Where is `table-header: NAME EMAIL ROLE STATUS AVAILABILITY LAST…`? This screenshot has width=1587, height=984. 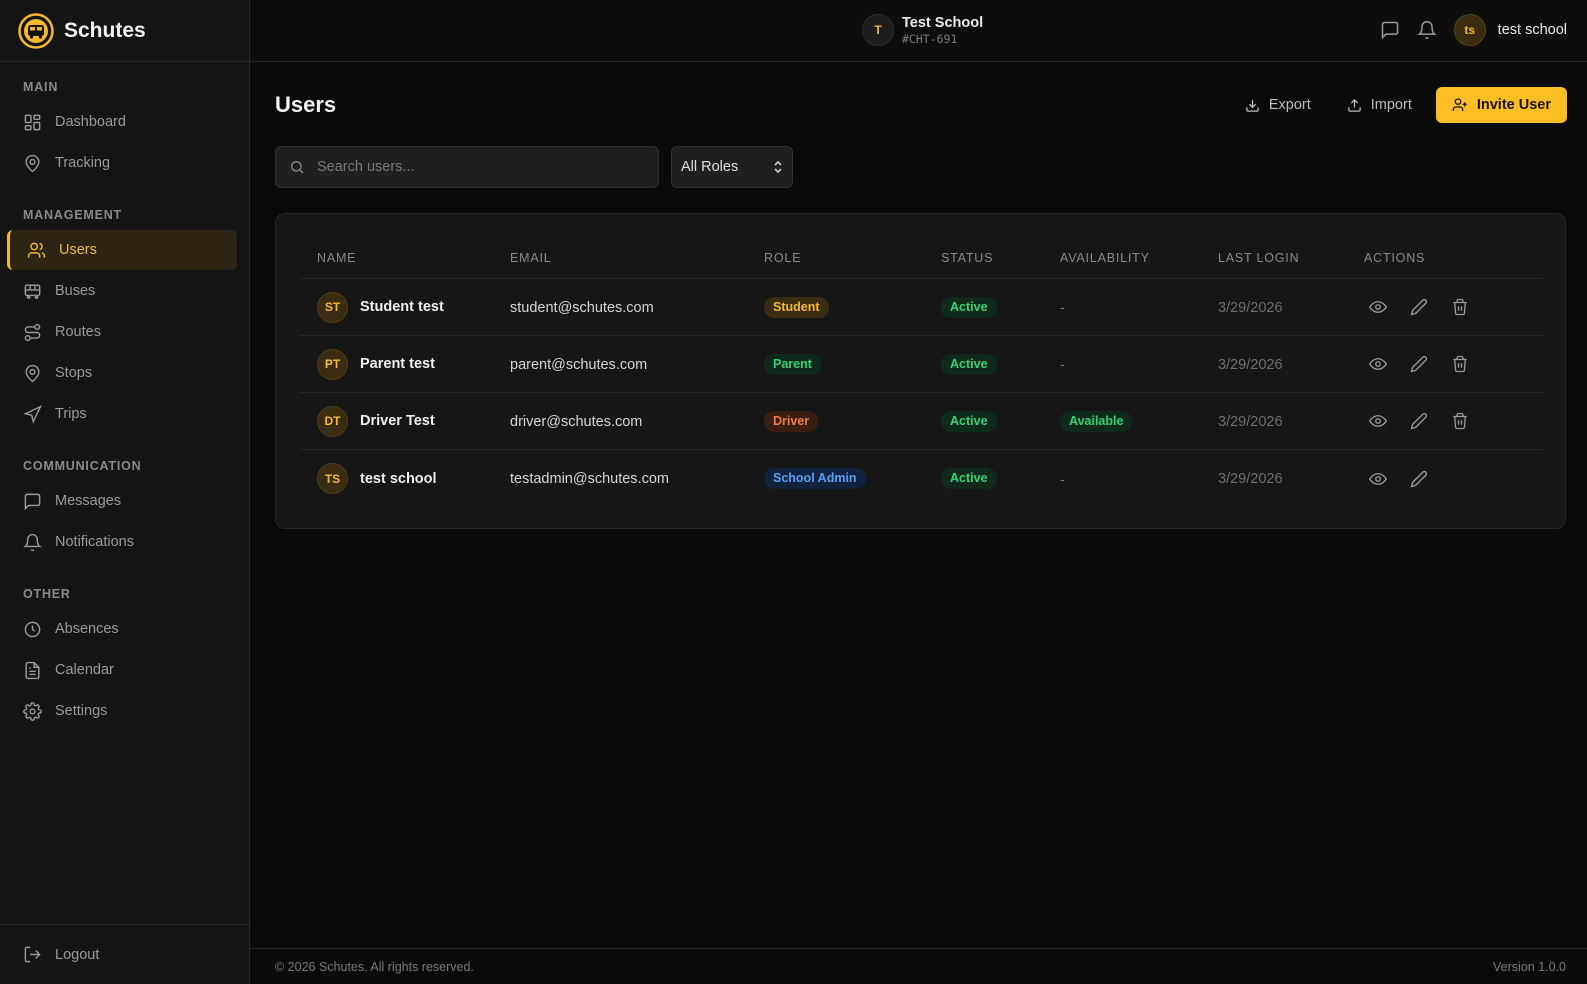 table-header: NAME EMAIL ROLE STATUS AVAILABILITY LAST… is located at coordinates (921, 258).